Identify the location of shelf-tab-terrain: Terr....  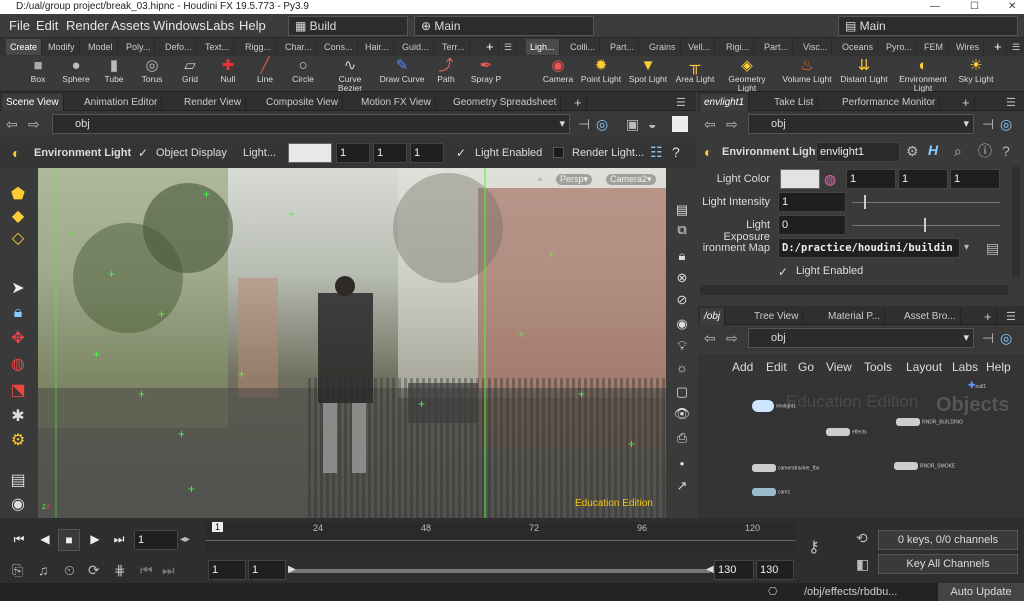
(454, 47).